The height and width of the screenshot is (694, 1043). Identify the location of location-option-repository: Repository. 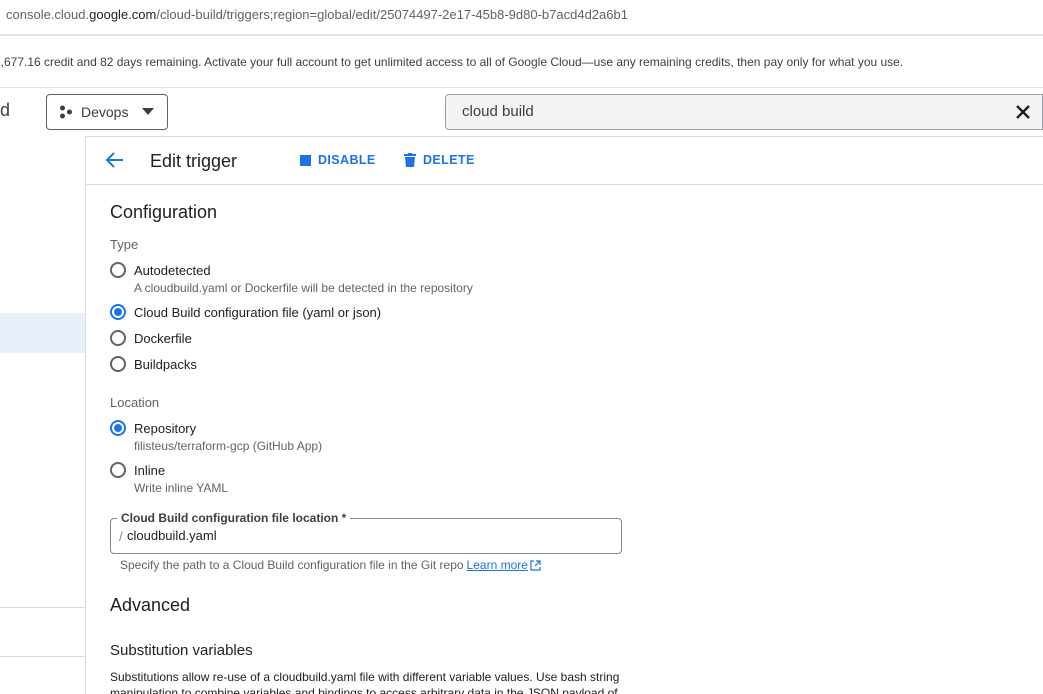
(153, 428).